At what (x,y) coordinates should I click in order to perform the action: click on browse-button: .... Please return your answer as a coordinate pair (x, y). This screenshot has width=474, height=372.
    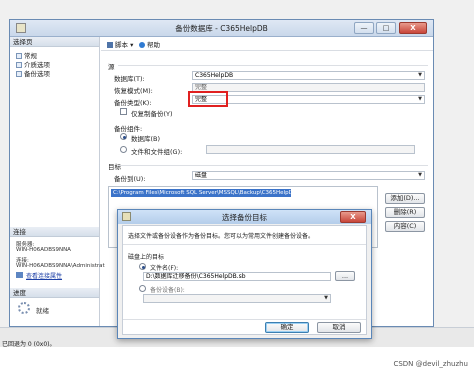
    Looking at the image, I should click on (345, 276).